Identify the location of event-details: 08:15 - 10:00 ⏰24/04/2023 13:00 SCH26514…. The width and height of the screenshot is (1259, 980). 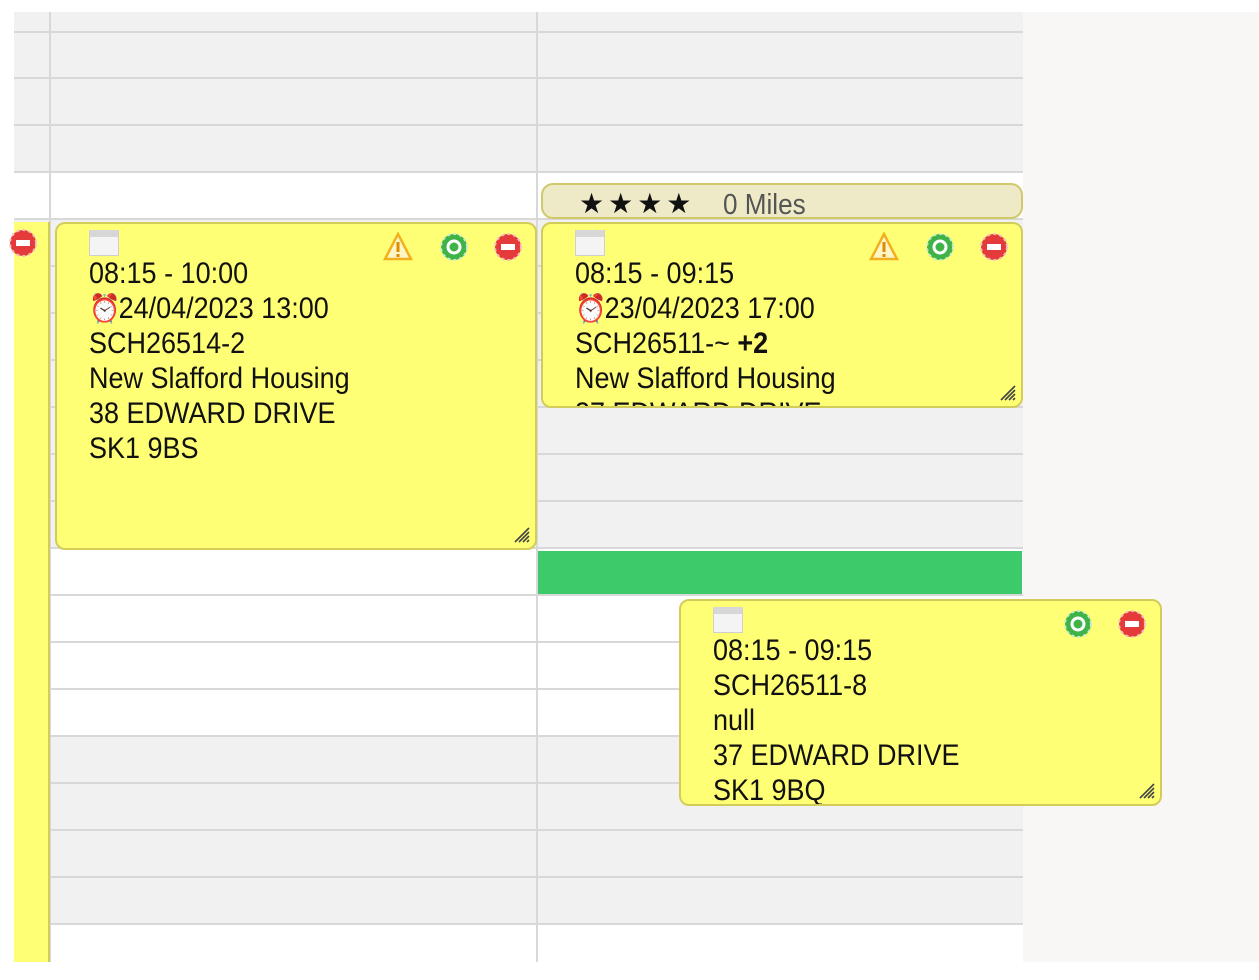
(286, 361).